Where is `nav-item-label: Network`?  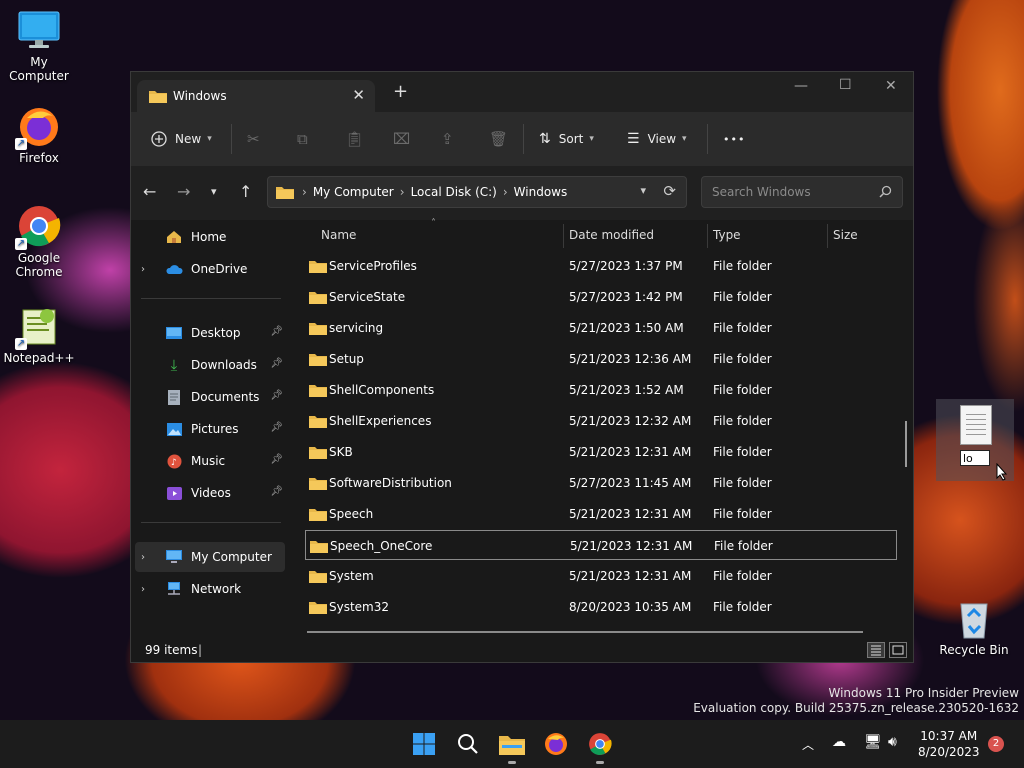 nav-item-label: Network is located at coordinates (216, 589).